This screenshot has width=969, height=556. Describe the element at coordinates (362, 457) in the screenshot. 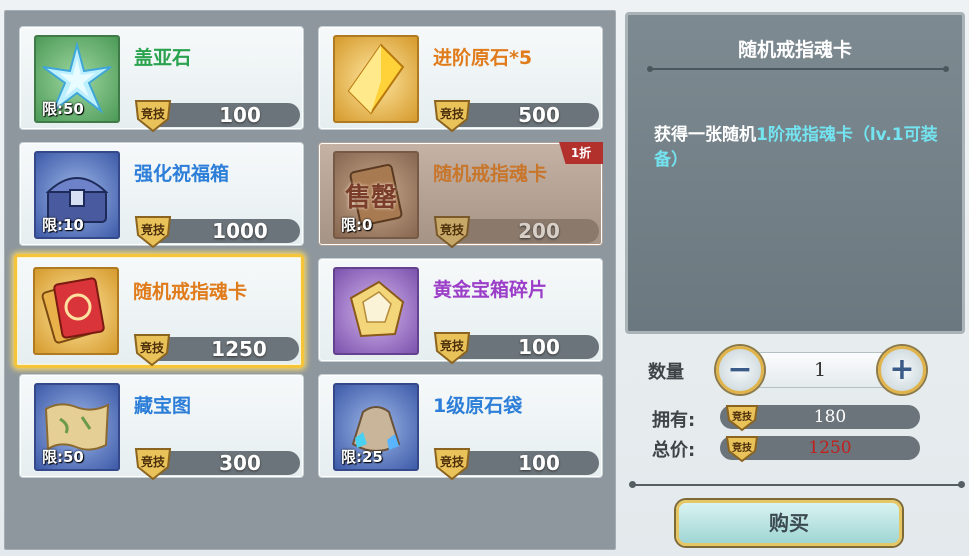

I see `limit-text: 限:25` at that location.